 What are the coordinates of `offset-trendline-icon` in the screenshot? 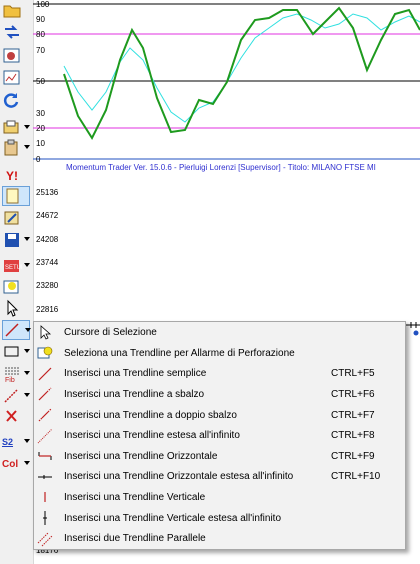 It's located at (45, 394).